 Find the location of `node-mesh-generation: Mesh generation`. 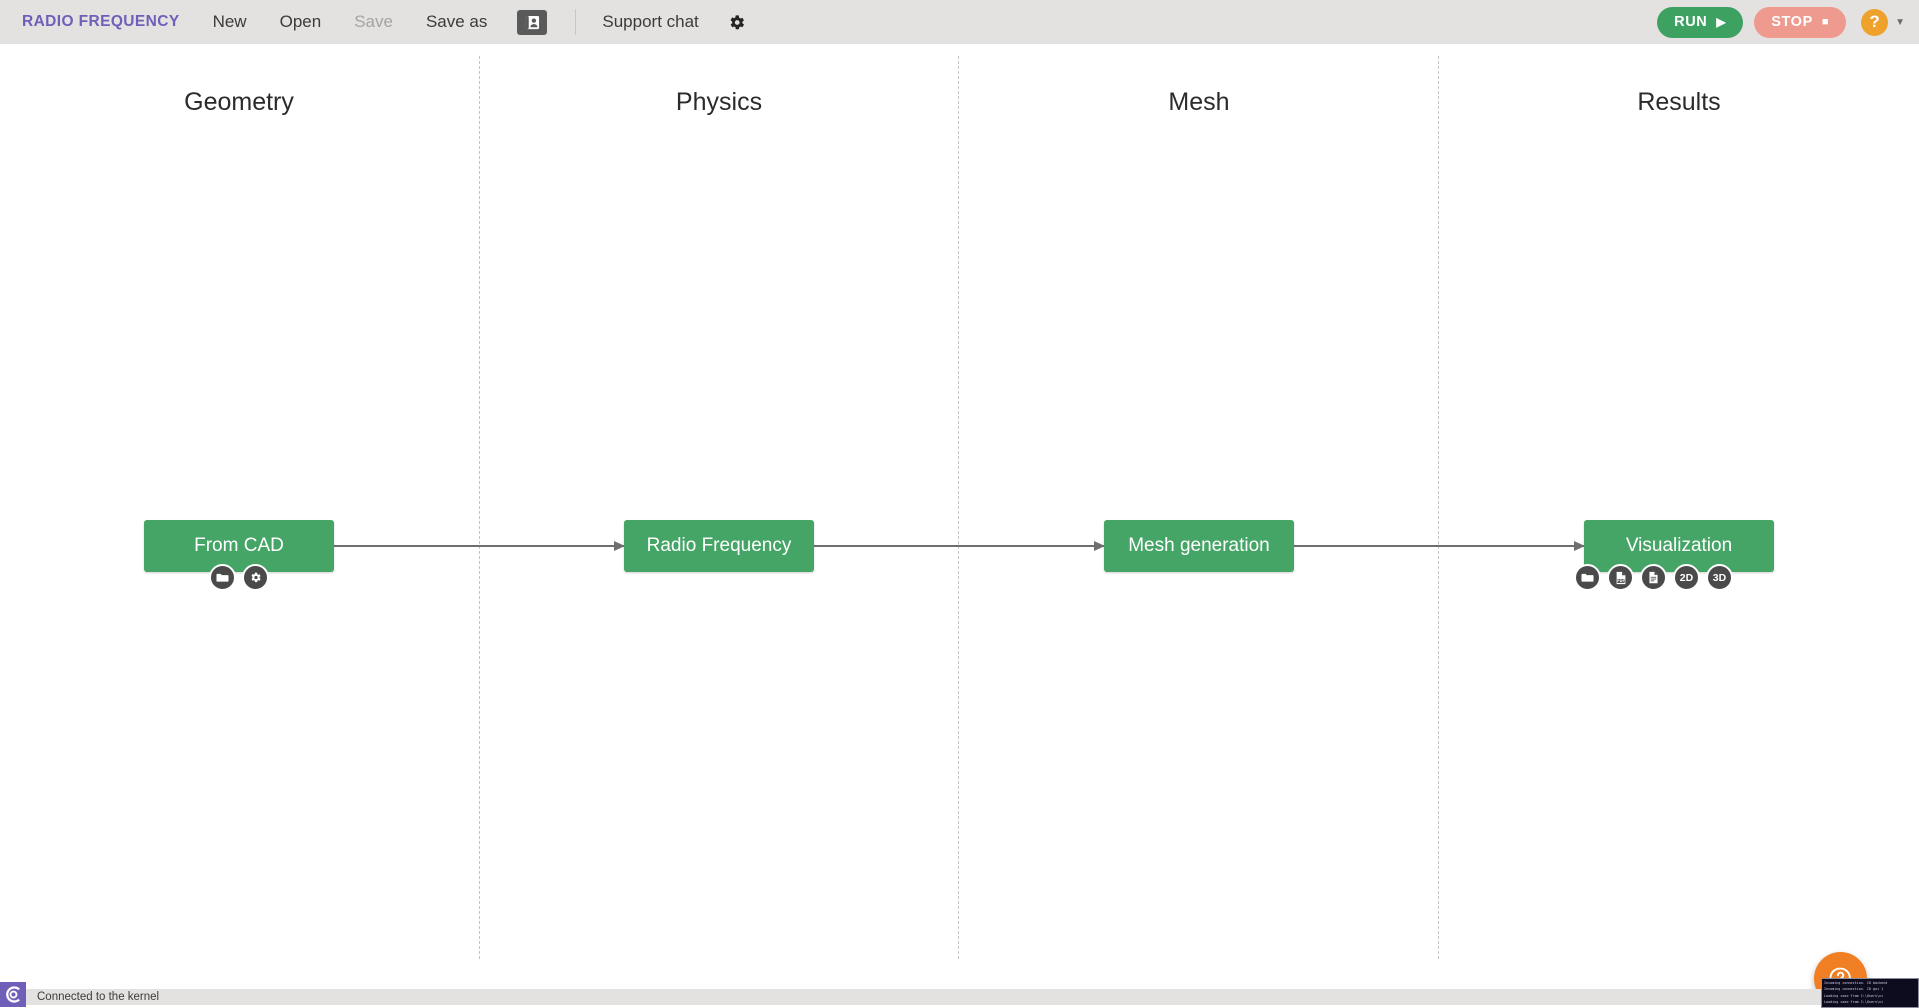

node-mesh-generation: Mesh generation is located at coordinates (1199, 546).